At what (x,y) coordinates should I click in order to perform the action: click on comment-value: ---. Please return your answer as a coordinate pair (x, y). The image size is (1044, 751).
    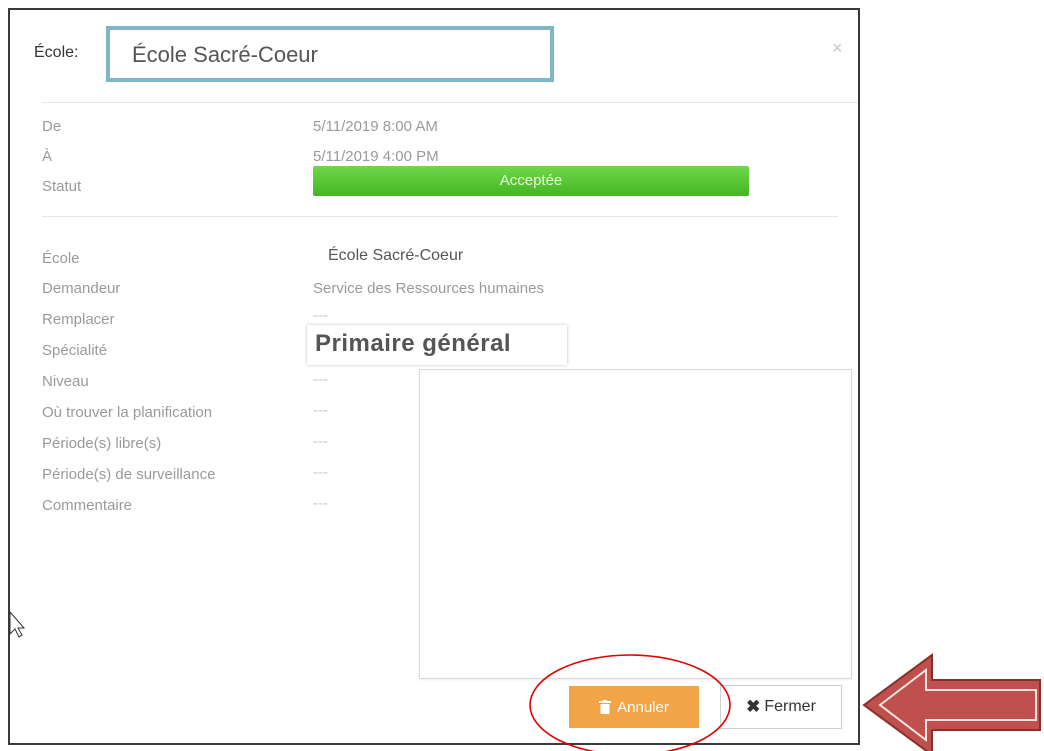
    Looking at the image, I should click on (320, 503).